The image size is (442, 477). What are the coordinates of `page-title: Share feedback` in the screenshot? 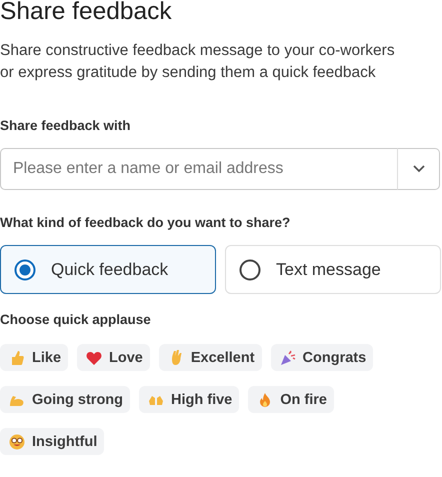 It's located at (86, 13).